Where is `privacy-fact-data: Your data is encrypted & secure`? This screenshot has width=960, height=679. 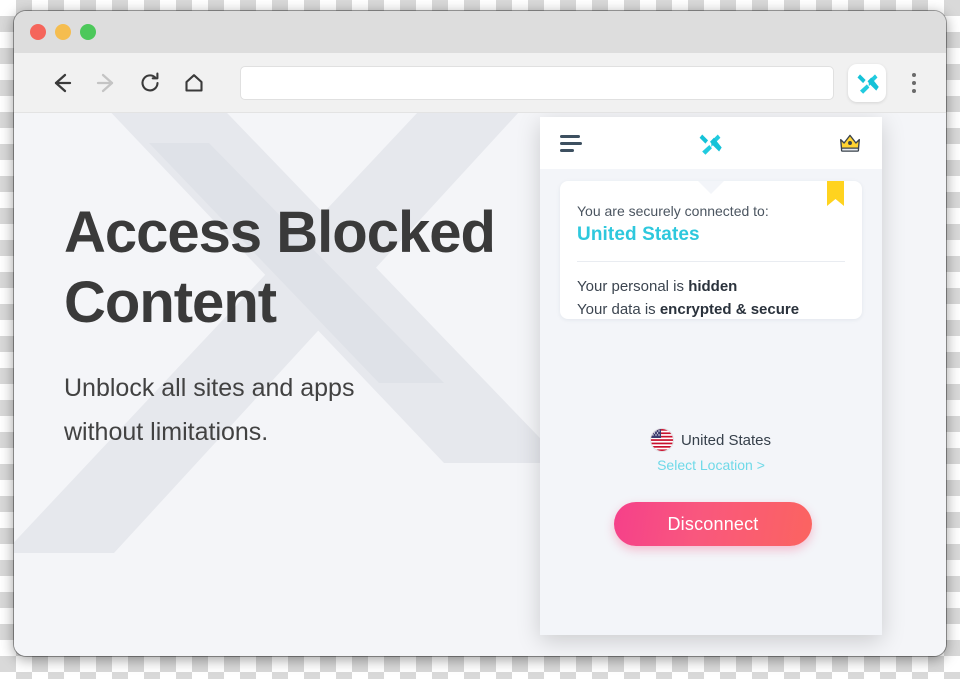 privacy-fact-data: Your data is encrypted & secure is located at coordinates (711, 308).